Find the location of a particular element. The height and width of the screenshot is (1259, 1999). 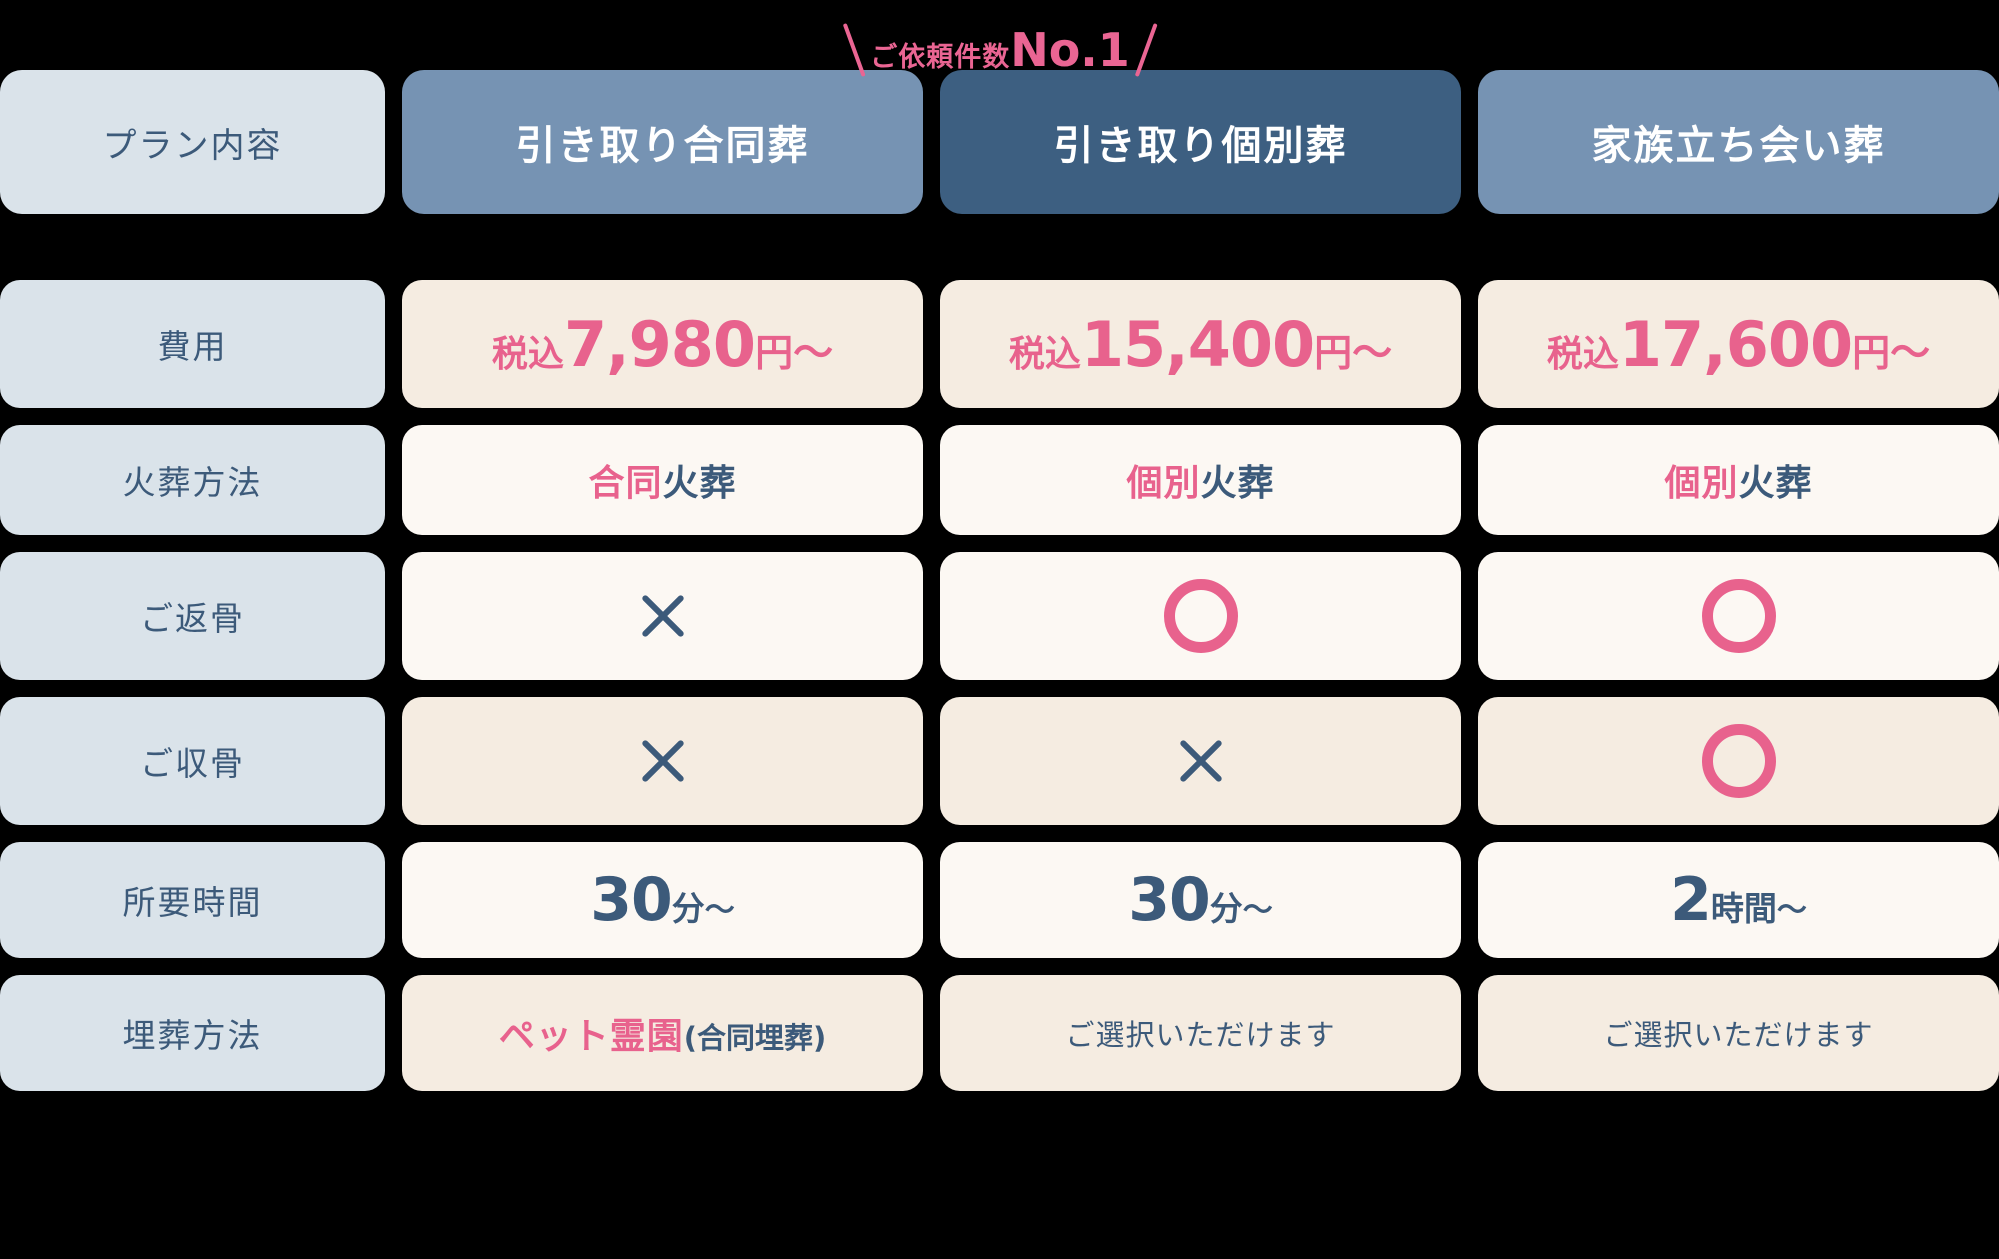

price-value-0: 税込 7,980 円 〜 is located at coordinates (662, 344).